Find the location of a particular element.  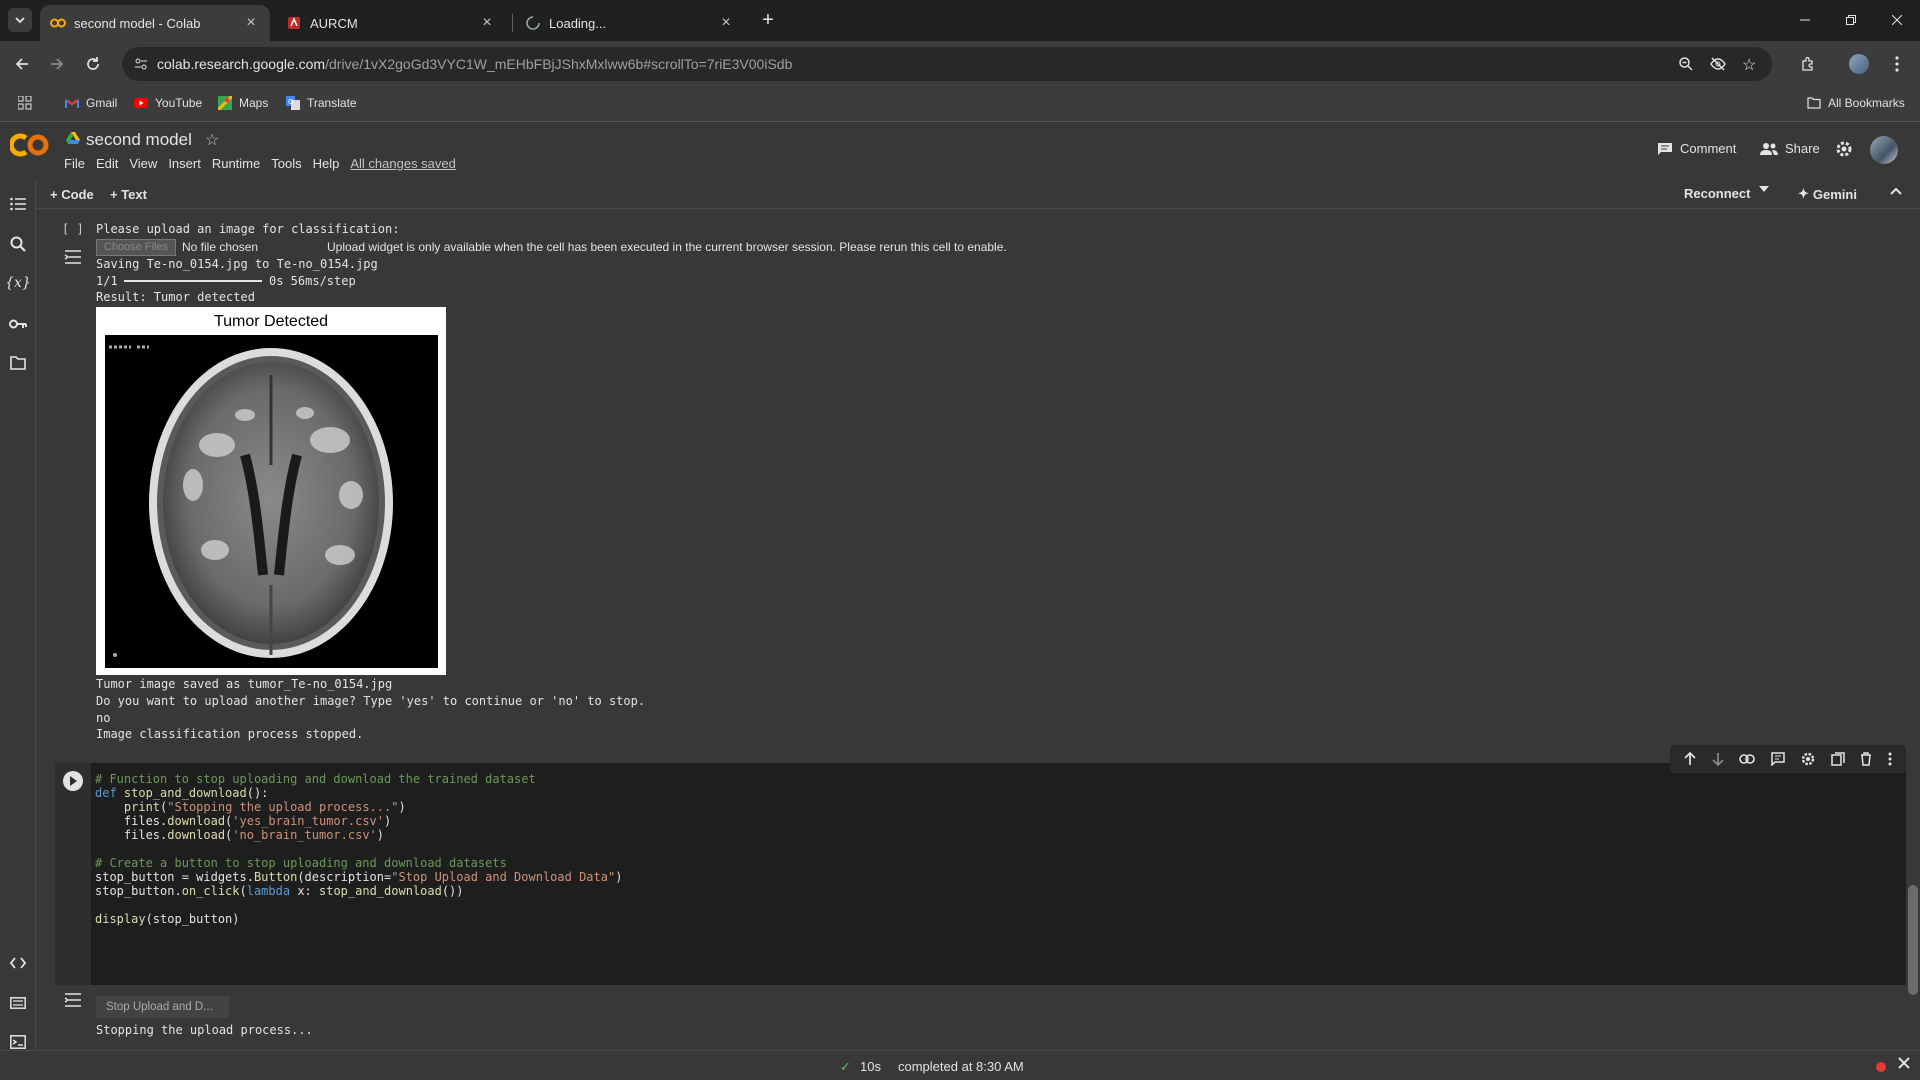

collapse-header-button is located at coordinates (1896, 191).